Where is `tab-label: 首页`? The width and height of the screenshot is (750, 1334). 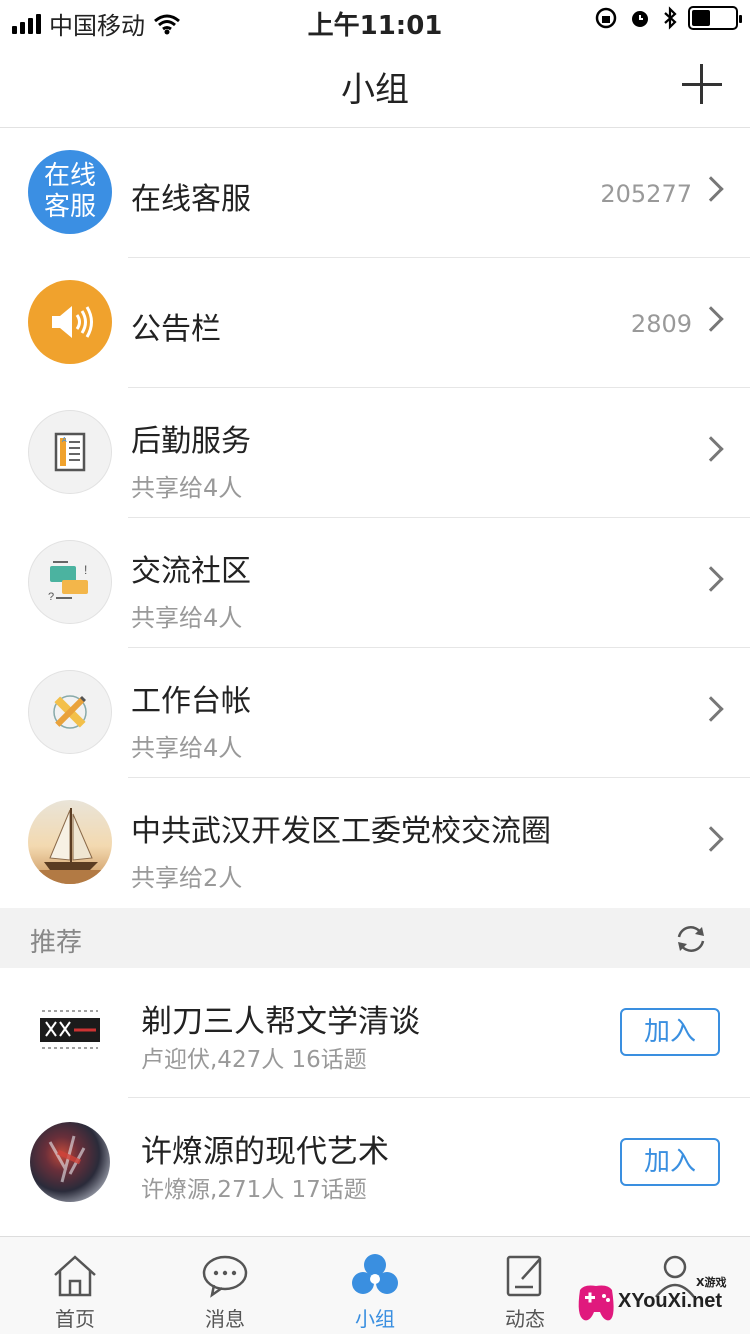
tab-label: 首页 is located at coordinates (75, 1319).